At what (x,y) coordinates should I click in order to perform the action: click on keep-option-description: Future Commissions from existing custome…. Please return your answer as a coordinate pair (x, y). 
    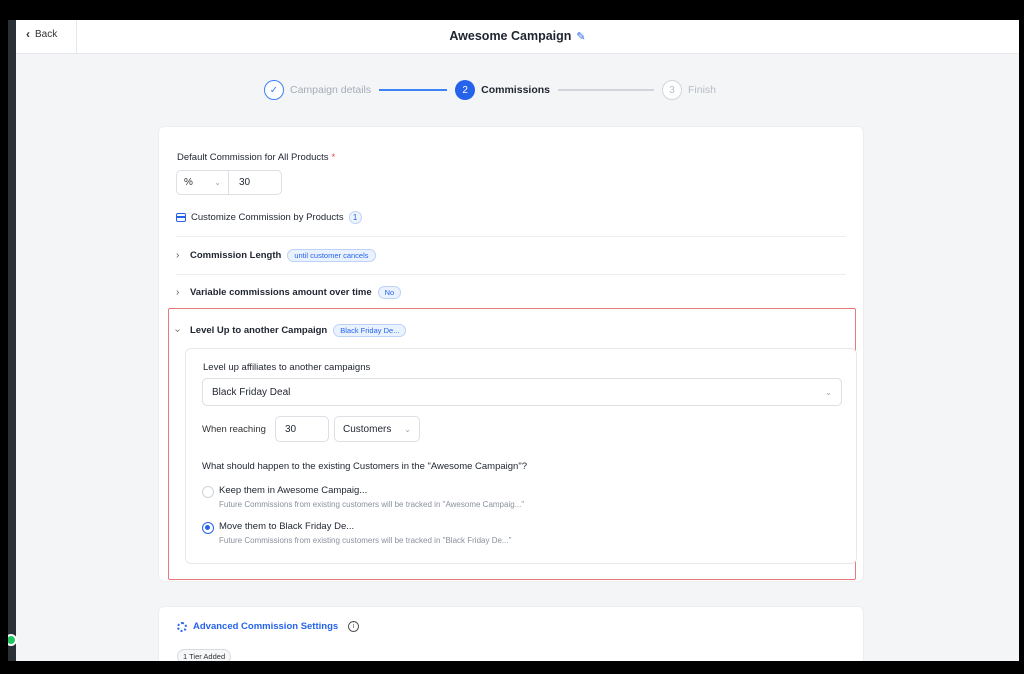
    Looking at the image, I should click on (372, 504).